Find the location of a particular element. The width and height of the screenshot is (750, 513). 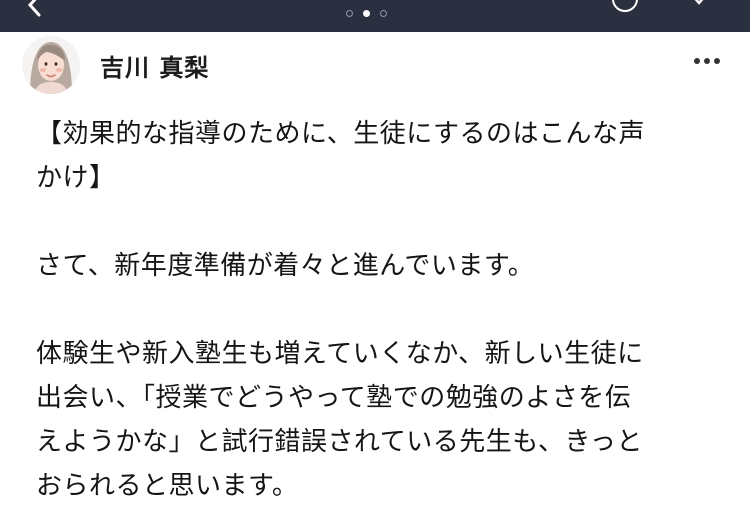

more-horizontal-icon is located at coordinates (707, 61).